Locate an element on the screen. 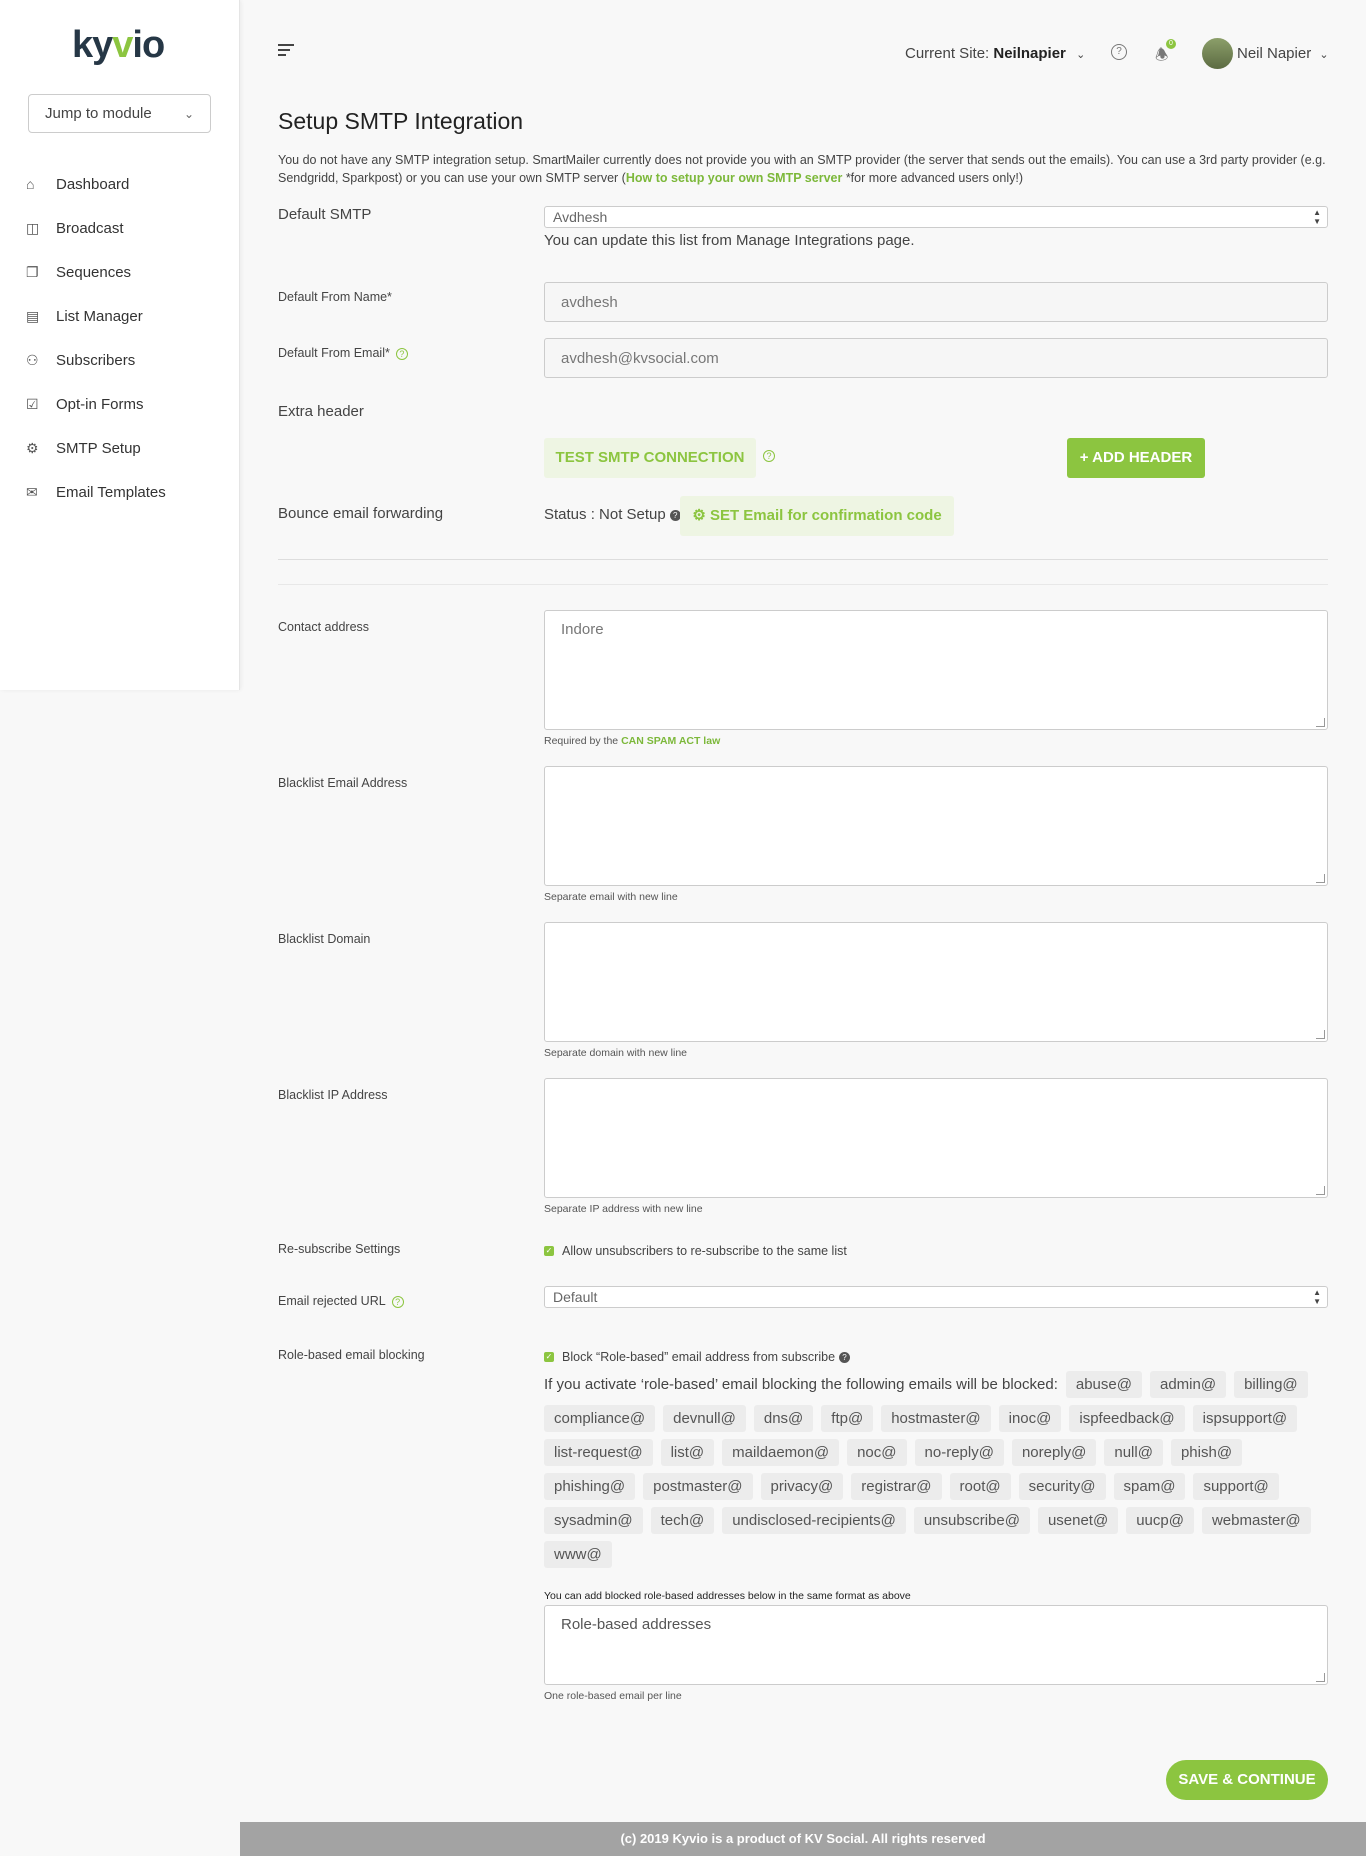 The image size is (1366, 1856). kyvio-logo: kyvio is located at coordinates (118, 45).